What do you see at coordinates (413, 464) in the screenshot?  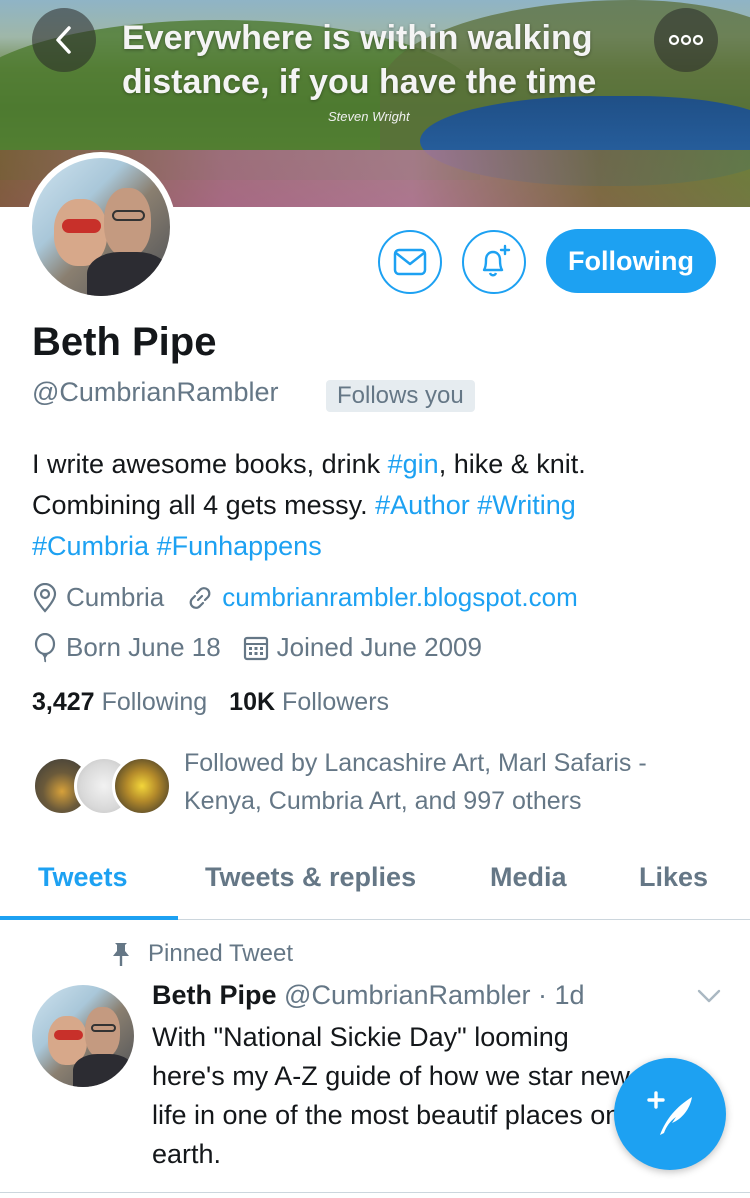 I see `hashtag-link: #gin` at bounding box center [413, 464].